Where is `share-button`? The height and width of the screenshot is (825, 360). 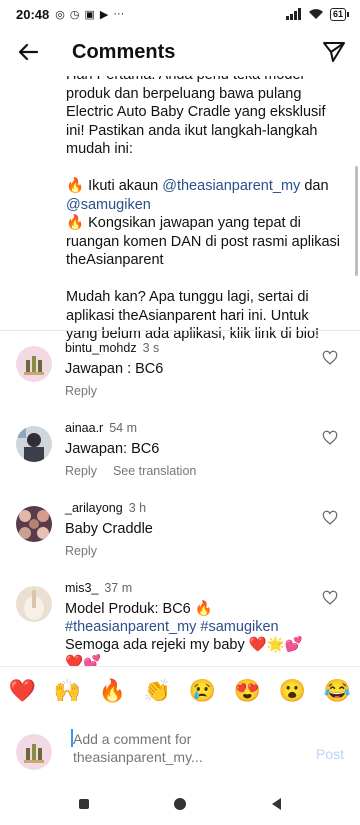 share-button is located at coordinates (334, 52).